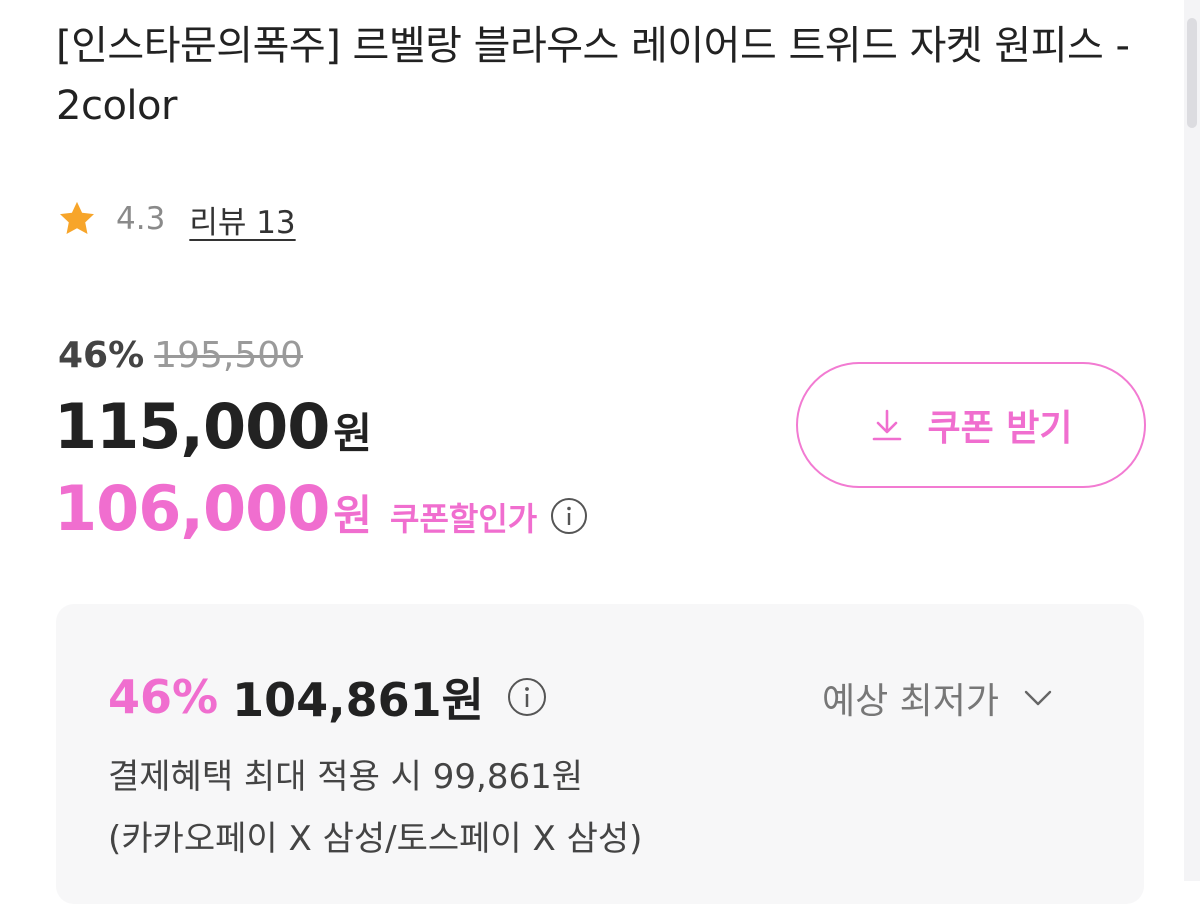  Describe the element at coordinates (192, 508) in the screenshot. I see `coupon-price: 106,000` at that location.